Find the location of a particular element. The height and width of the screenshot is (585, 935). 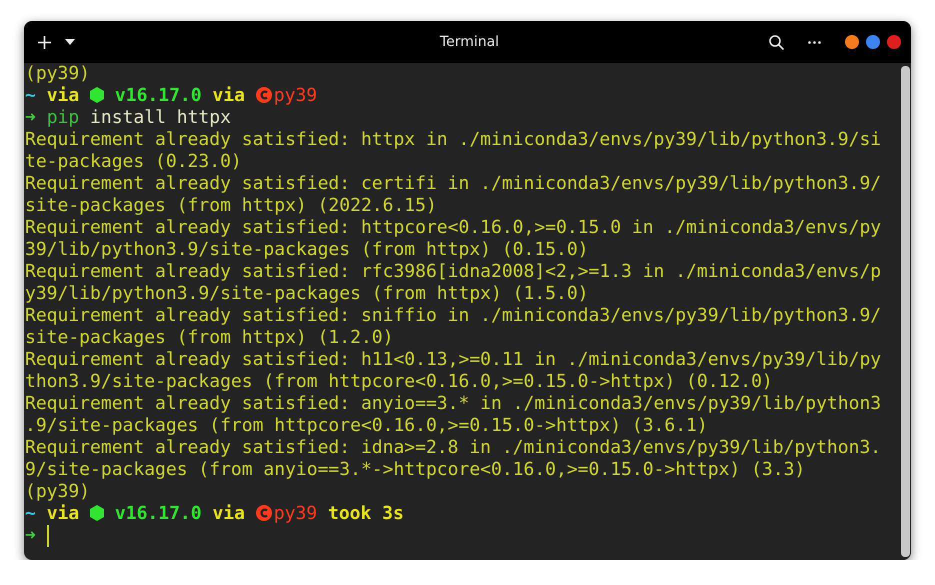

output-line: te-packages (0.23.0) is located at coordinates (133, 161).